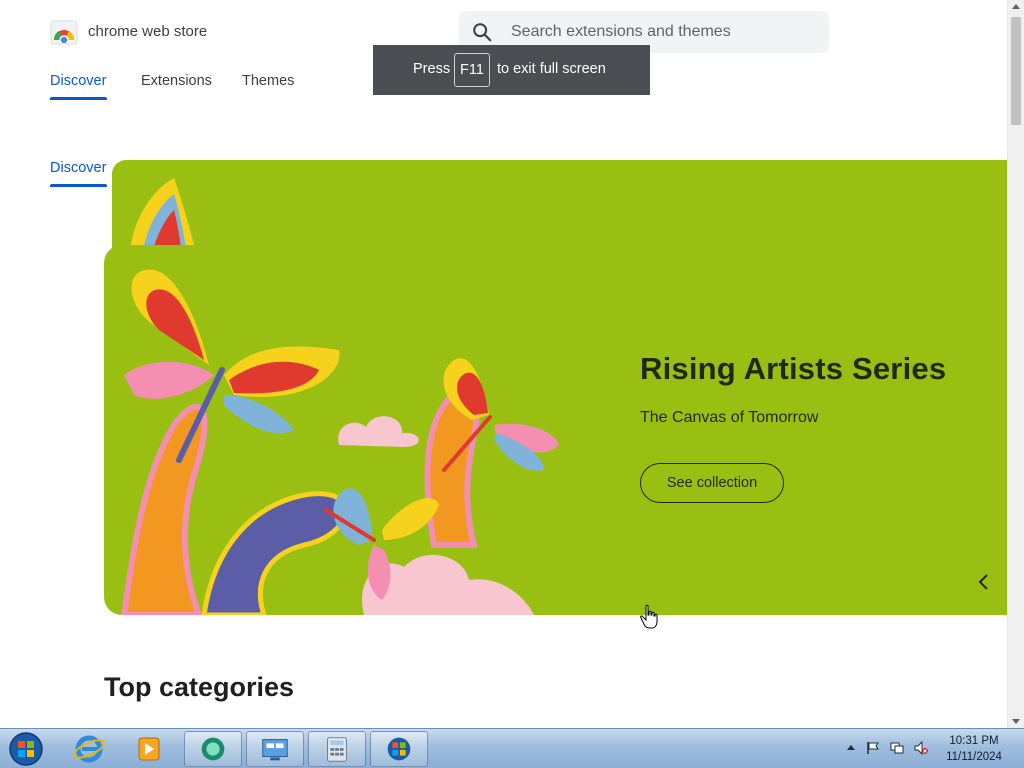  What do you see at coordinates (729, 417) in the screenshot?
I see `hero-subtitle: The Canvas of Tomorrow` at bounding box center [729, 417].